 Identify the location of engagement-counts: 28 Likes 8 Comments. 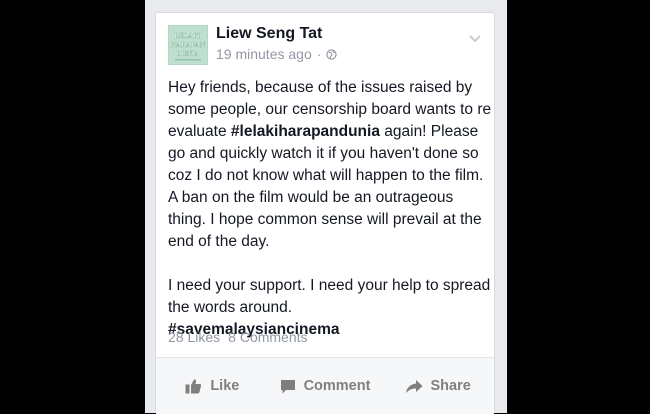
(238, 337).